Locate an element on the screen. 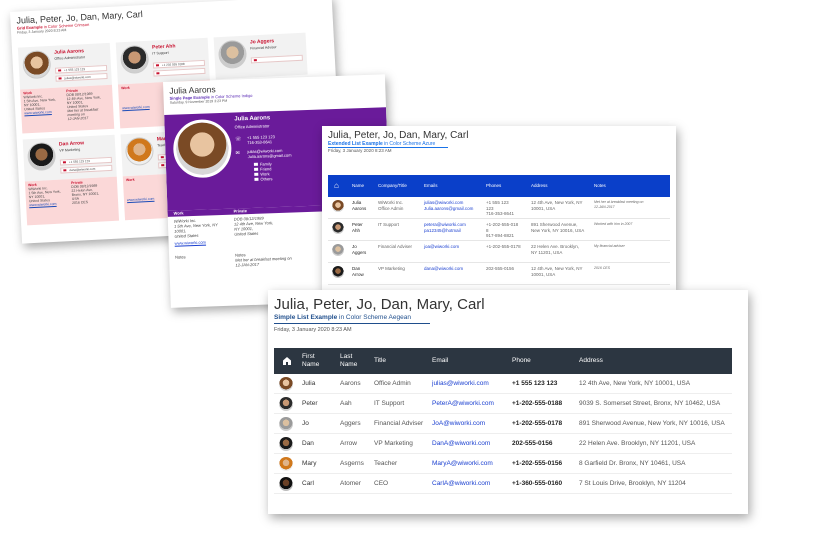 The height and width of the screenshot is (560, 820). row-phone: +1 555 123 123 is located at coordinates (535, 383).